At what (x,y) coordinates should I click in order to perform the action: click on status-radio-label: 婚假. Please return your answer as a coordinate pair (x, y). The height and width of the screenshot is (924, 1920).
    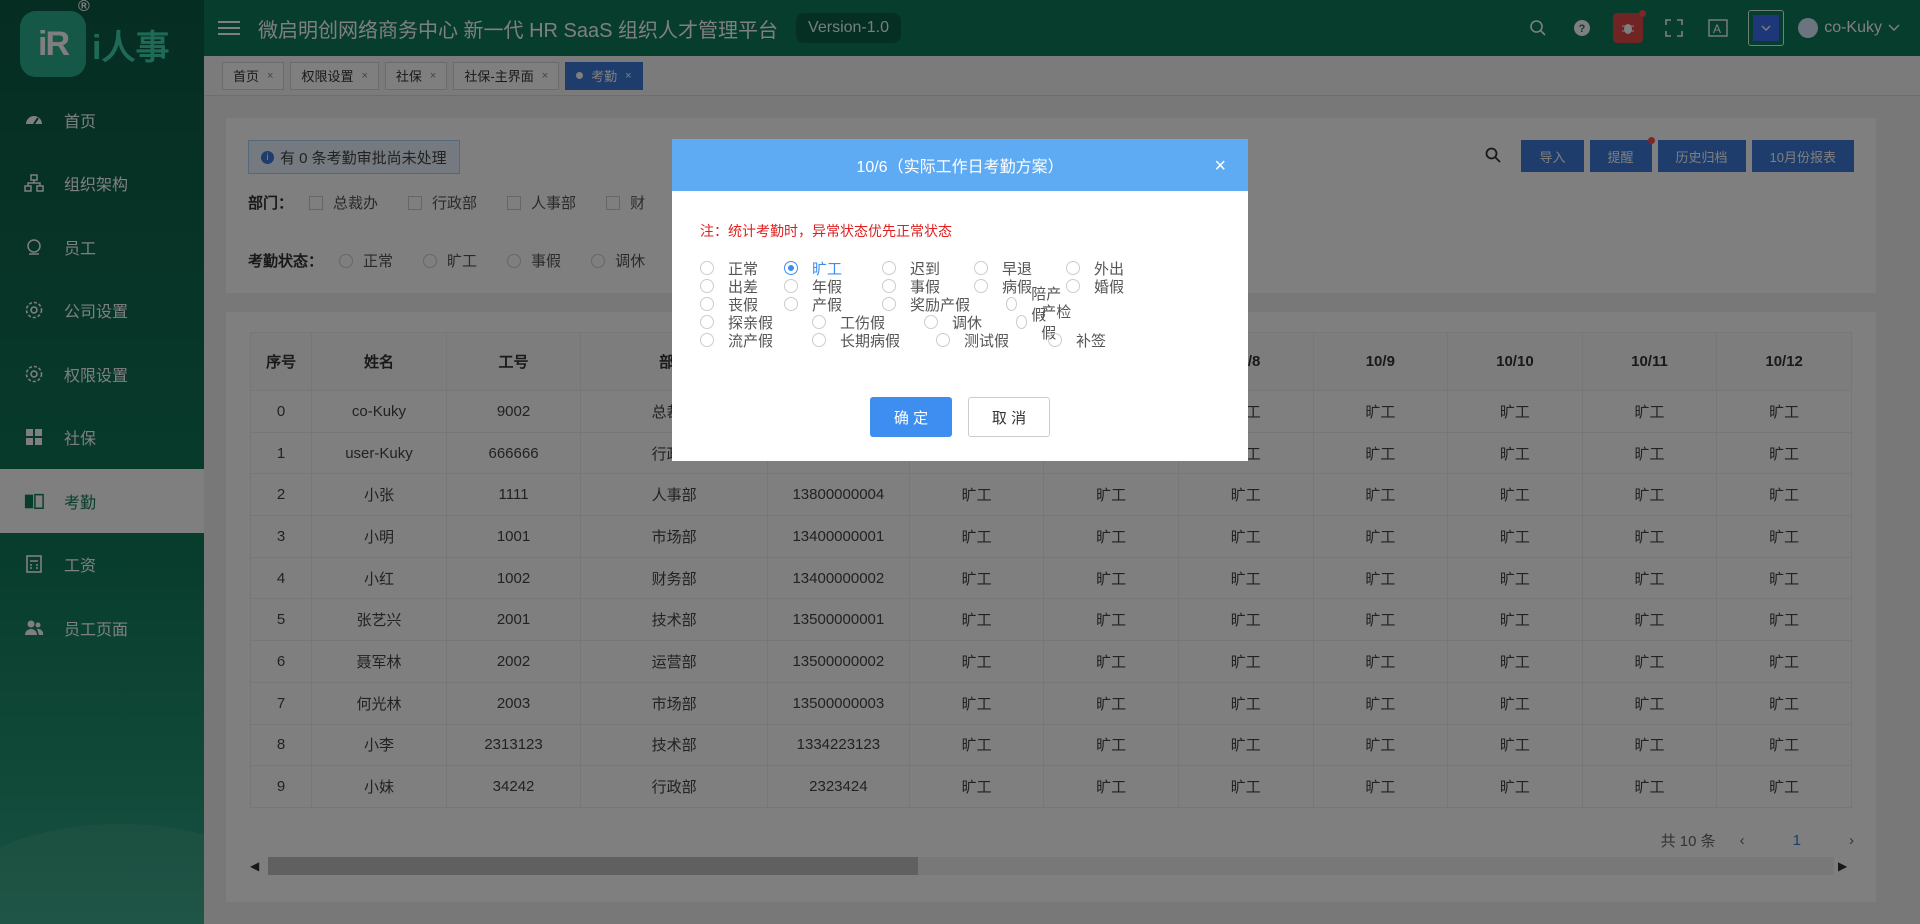
    Looking at the image, I should click on (1109, 287).